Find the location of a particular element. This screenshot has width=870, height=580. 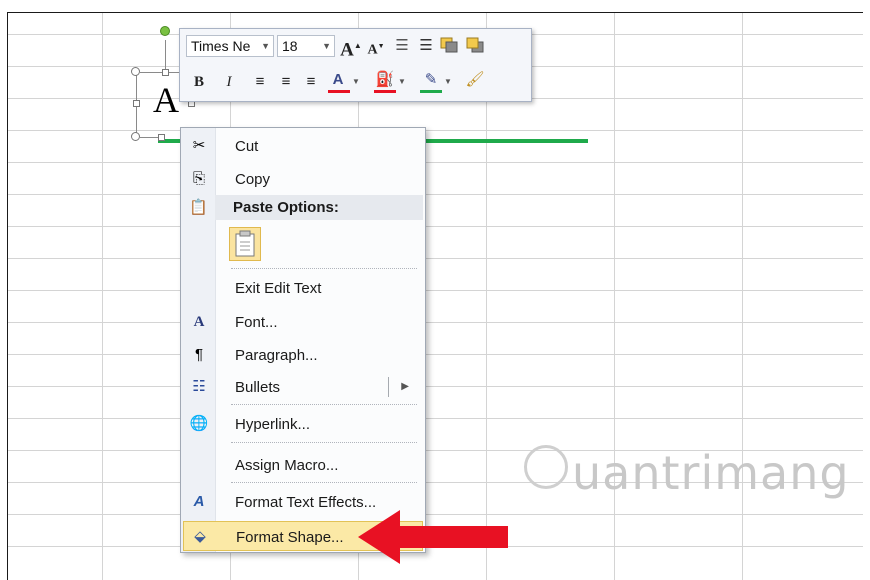

paste-options-header: Paste Options: is located at coordinates (319, 207).